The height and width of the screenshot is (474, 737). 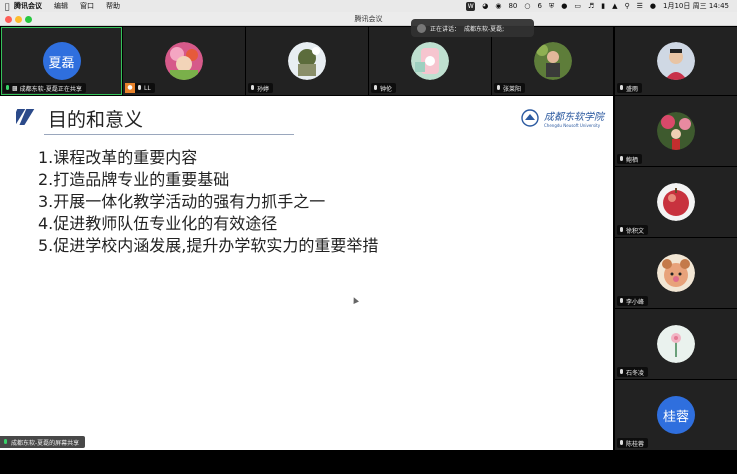 I want to click on window-title: 腾讯会议, so click(x=368, y=19).